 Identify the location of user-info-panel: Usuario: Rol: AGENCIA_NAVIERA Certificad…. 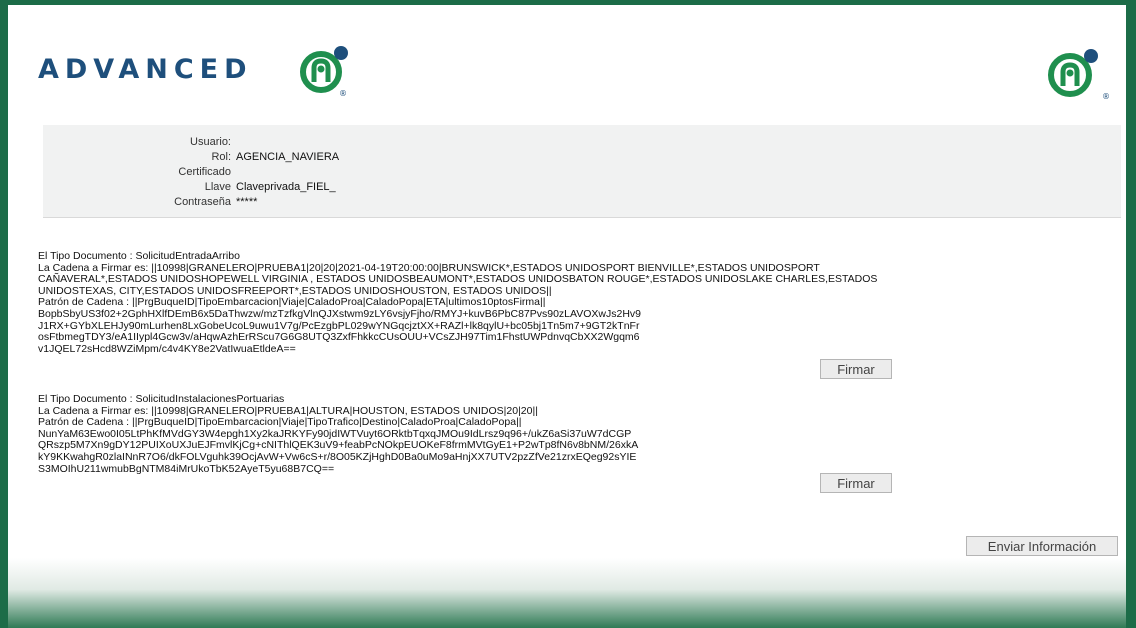
(582, 171).